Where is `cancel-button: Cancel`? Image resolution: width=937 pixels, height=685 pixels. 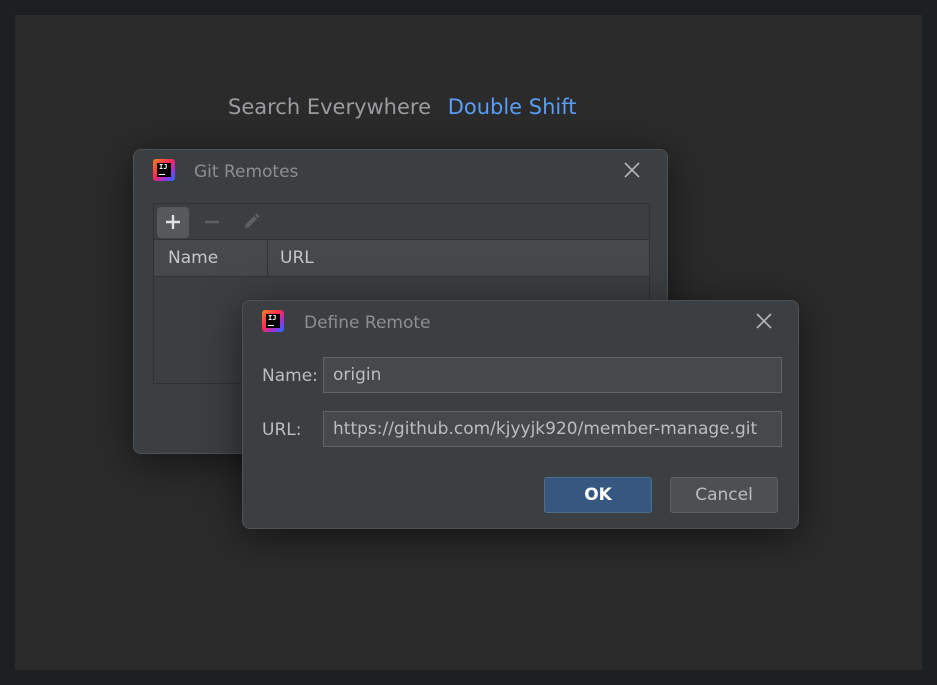 cancel-button: Cancel is located at coordinates (724, 495).